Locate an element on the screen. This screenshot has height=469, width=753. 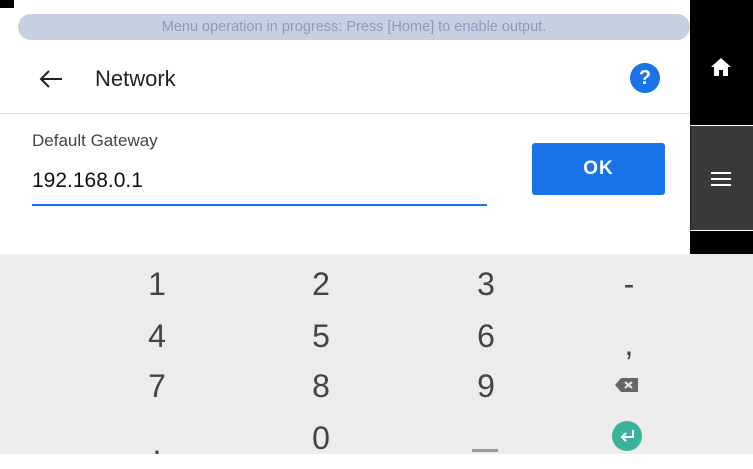
header-divider is located at coordinates (345, 113).